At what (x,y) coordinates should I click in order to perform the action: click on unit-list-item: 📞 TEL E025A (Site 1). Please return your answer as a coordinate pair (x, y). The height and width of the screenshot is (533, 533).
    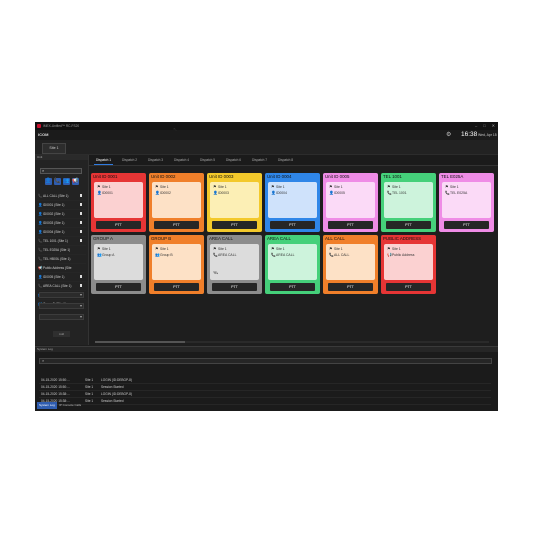
    Looking at the image, I should click on (61, 250).